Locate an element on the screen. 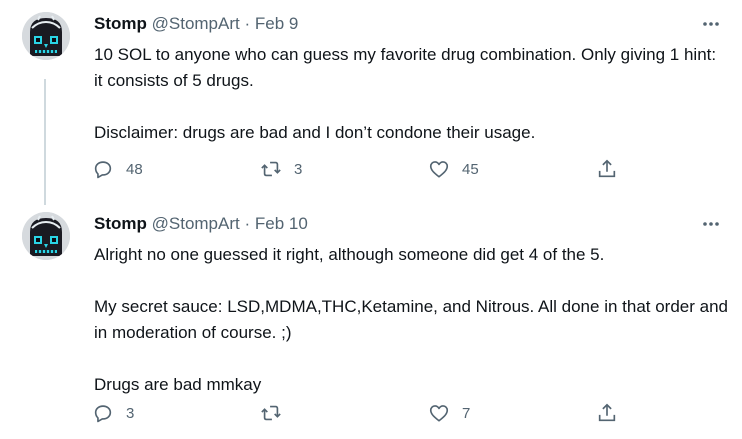  reply-button: 3 is located at coordinates (113, 413).